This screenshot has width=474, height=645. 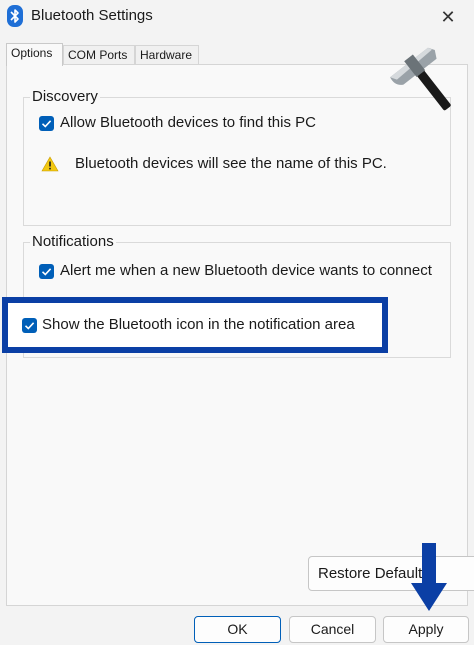 I want to click on discovery-heading: Discovery, so click(x=65, y=97).